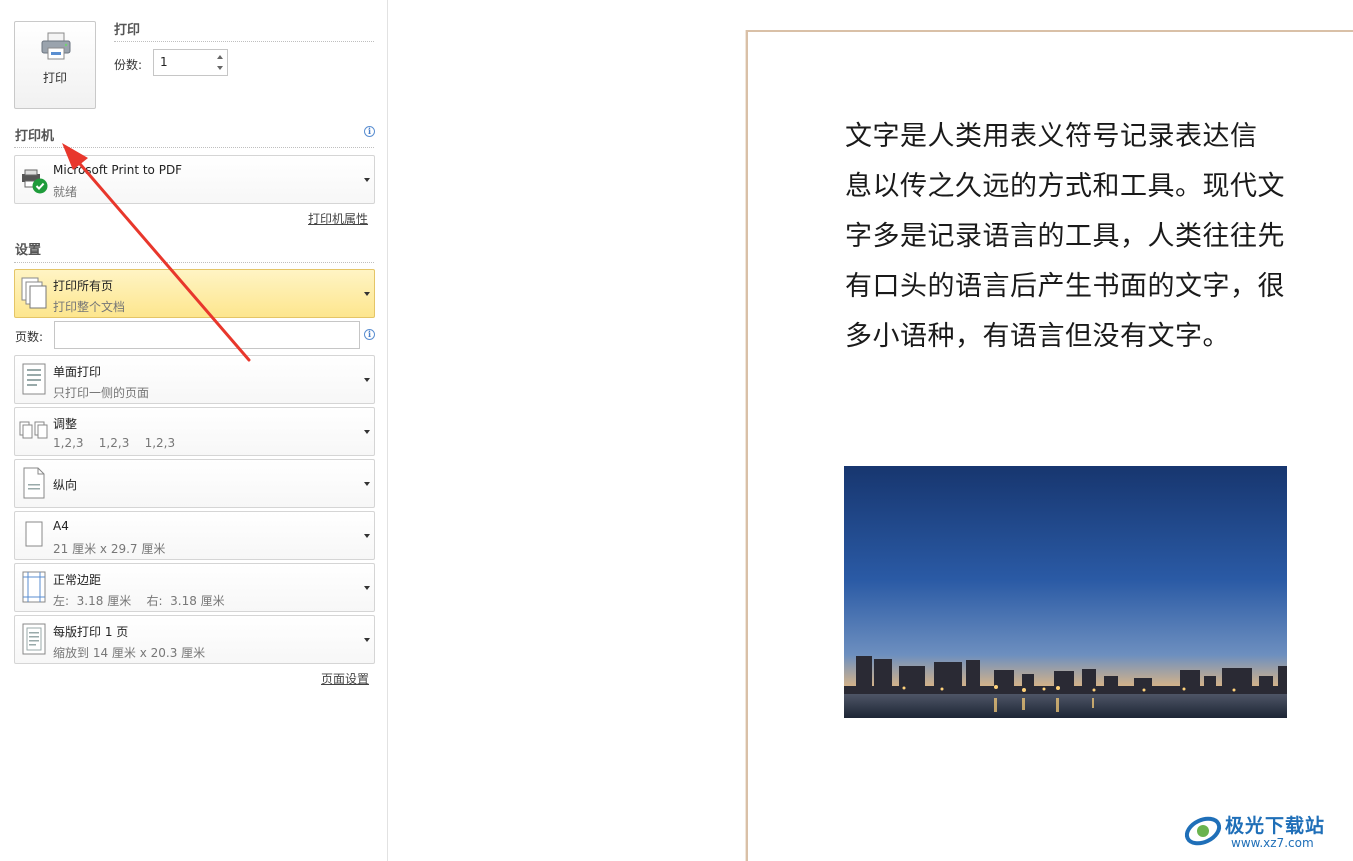 The height and width of the screenshot is (861, 1353). I want to click on sides-title: 单面打印, so click(77, 372).